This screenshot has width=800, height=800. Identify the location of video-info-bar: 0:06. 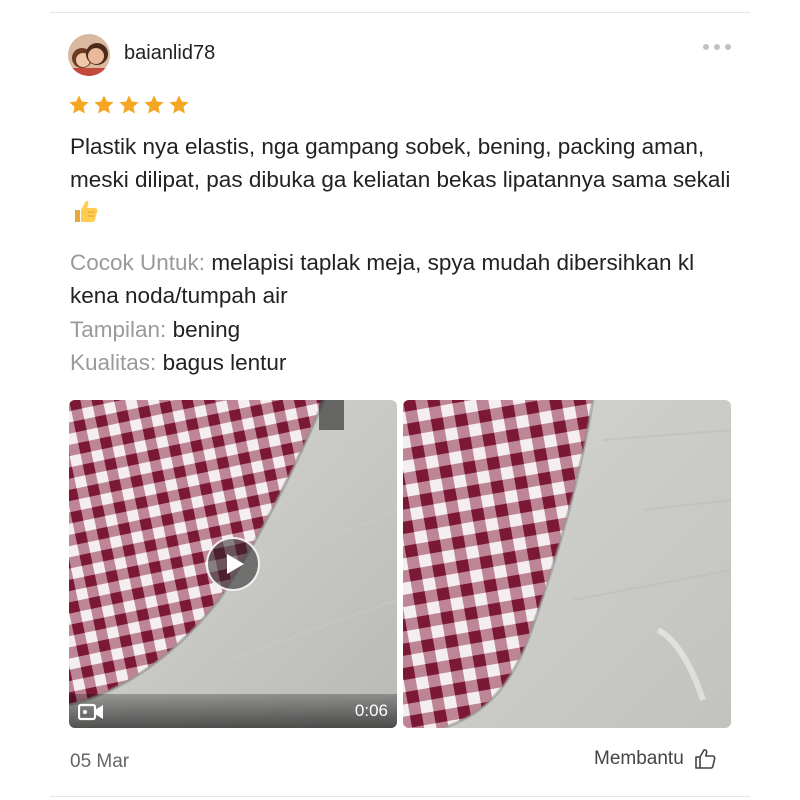
(233, 711).